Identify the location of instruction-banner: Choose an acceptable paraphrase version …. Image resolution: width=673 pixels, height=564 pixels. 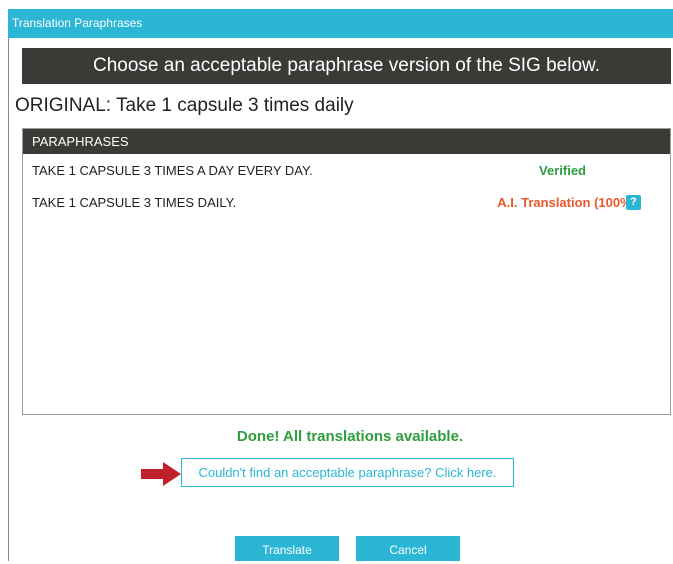
(346, 66).